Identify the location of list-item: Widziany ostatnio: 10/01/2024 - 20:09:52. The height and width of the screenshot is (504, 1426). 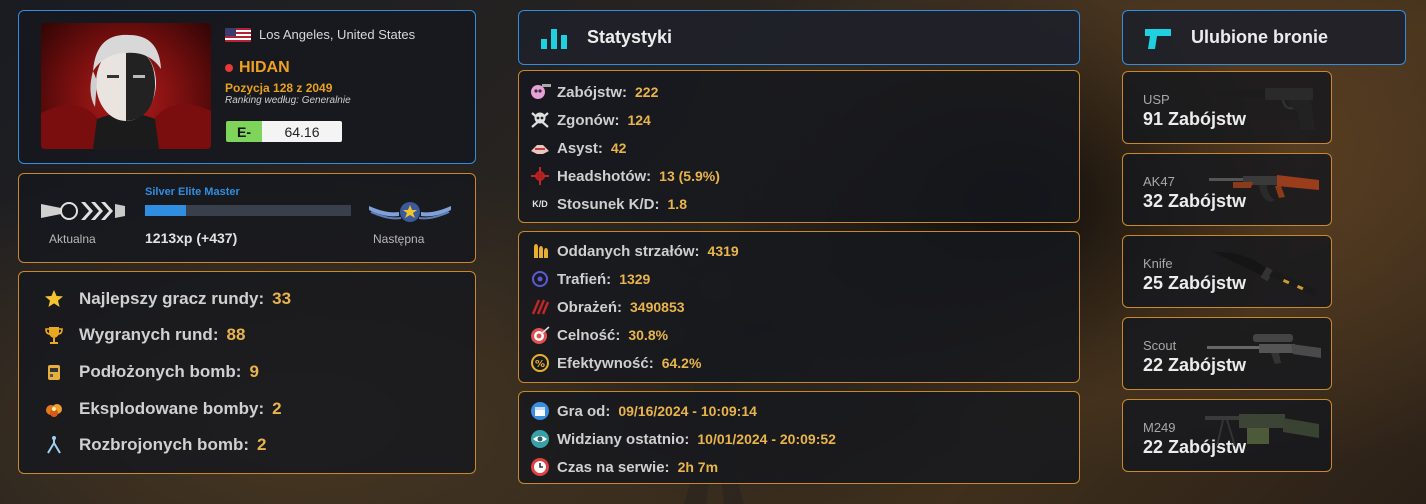
(682, 439).